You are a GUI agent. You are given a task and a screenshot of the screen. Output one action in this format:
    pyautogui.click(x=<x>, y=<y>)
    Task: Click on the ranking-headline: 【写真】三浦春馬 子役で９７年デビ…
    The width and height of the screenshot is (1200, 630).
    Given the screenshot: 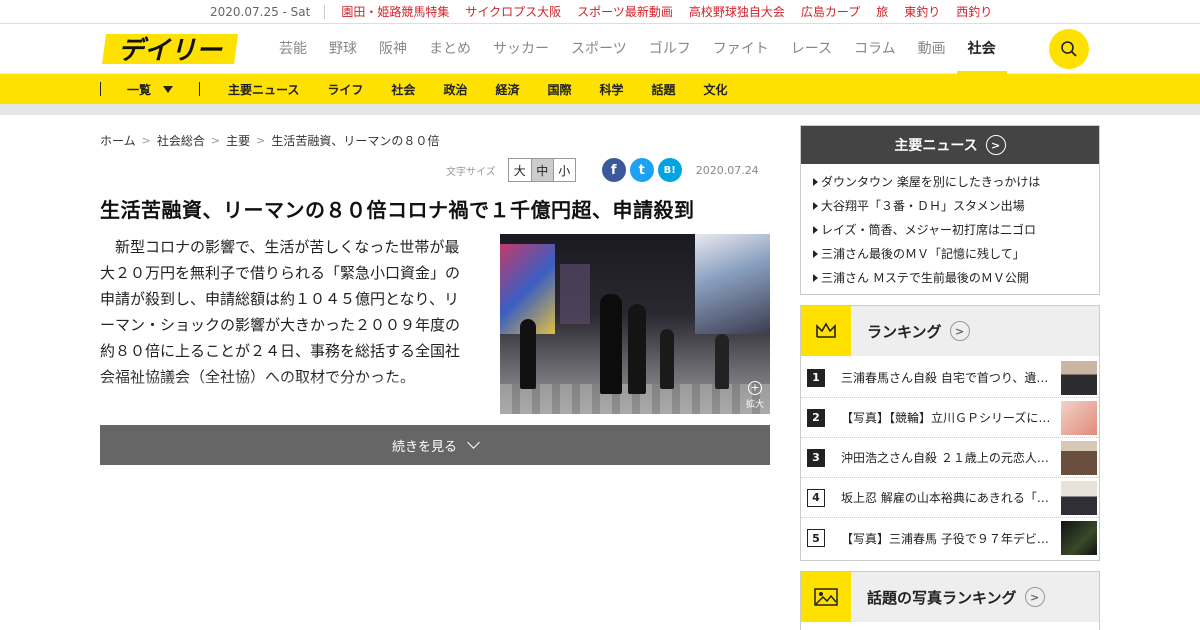 What is the action you would take?
    pyautogui.click(x=945, y=538)
    